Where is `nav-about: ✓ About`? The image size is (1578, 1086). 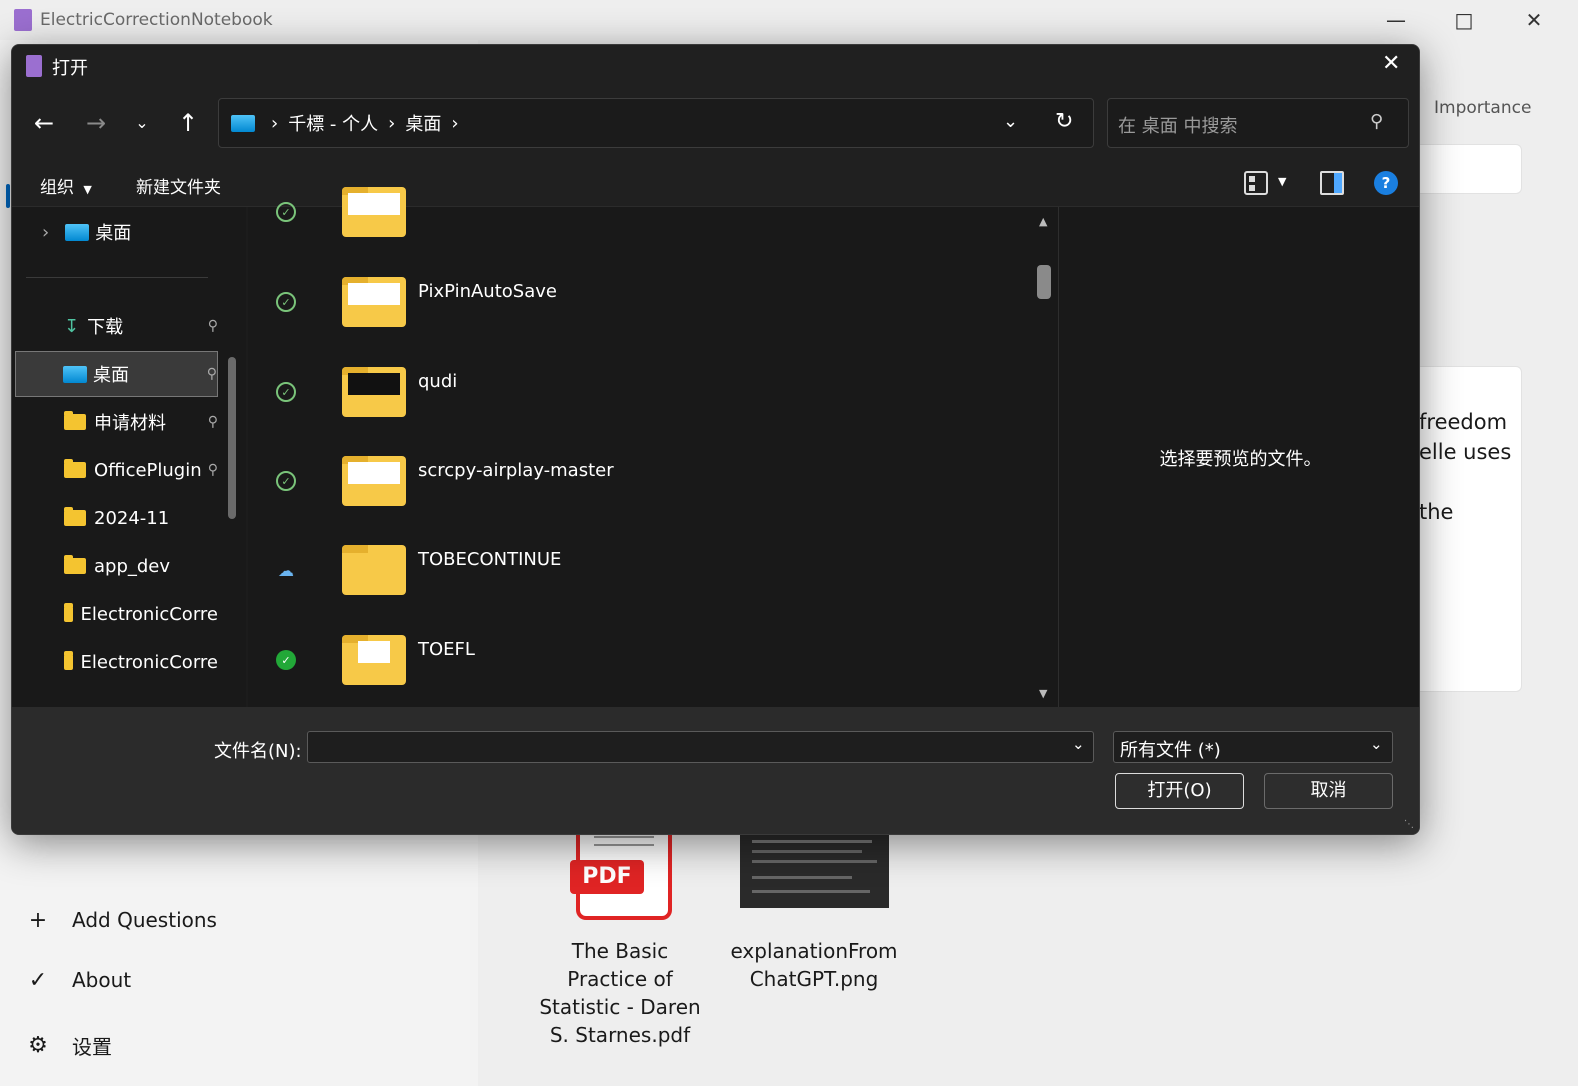 nav-about: ✓ About is located at coordinates (77, 980).